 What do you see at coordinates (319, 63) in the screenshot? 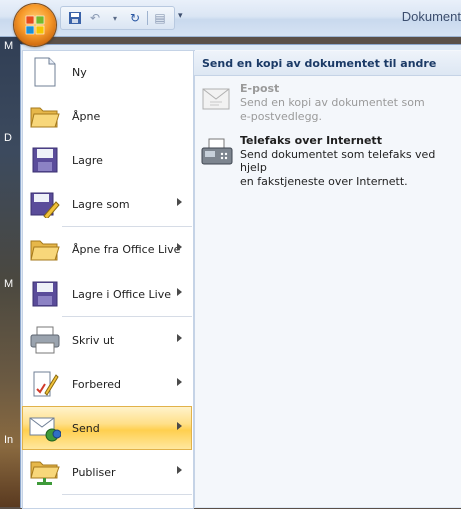
I see `submenu-heading-text: Send en kopi av dokumentet til andre` at bounding box center [319, 63].